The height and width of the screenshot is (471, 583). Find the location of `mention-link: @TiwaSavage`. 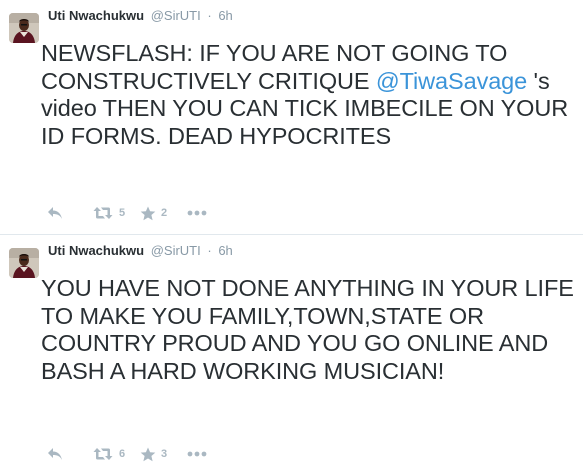

mention-link: @TiwaSavage is located at coordinates (451, 81).